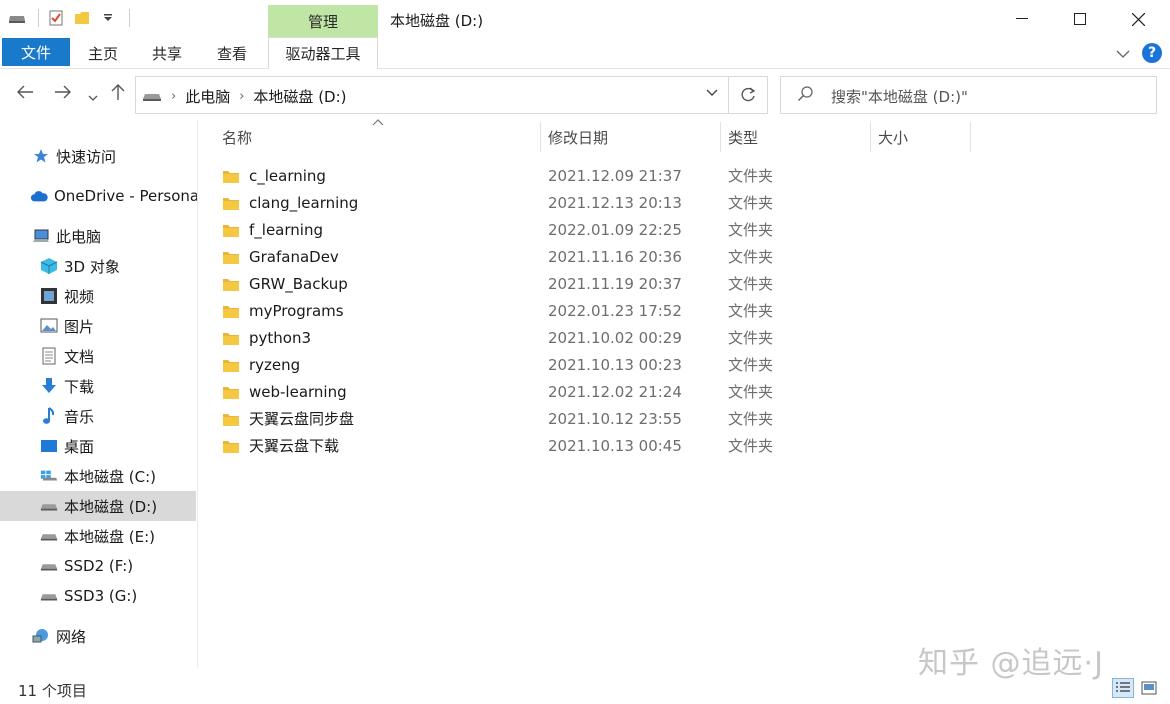  I want to click on table-row: python3 2021.10.02 00:29 文件夹, so click(602, 337).